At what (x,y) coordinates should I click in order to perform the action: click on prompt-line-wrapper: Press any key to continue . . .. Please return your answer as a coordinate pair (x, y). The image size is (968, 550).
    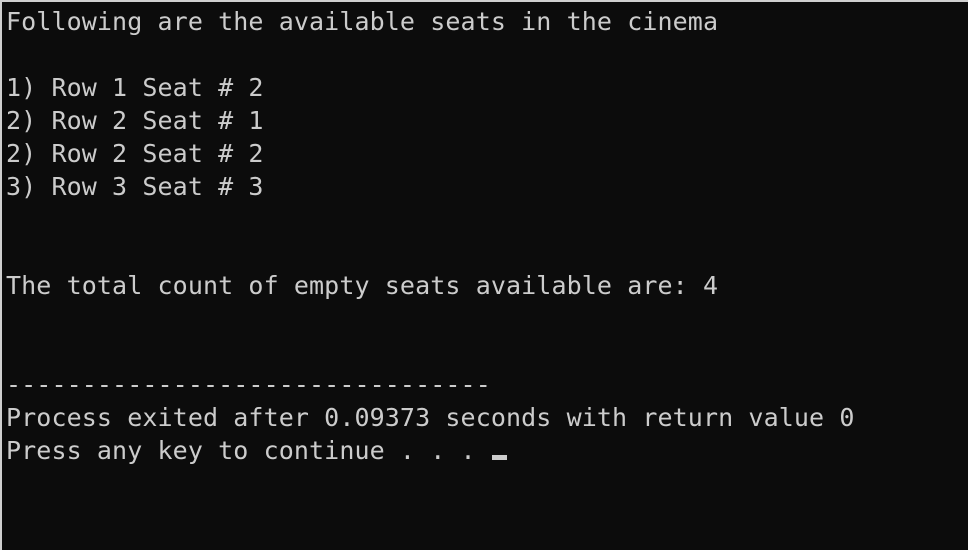
    Looking at the image, I should click on (256, 450).